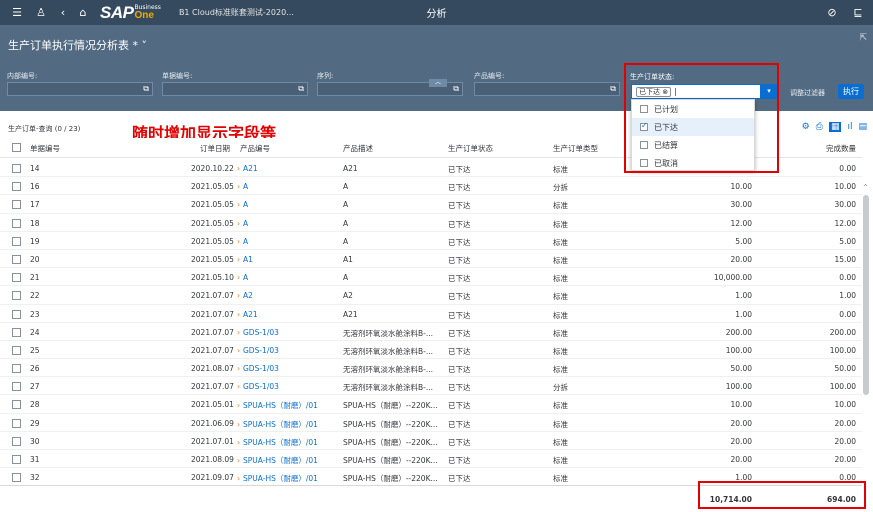  Describe the element at coordinates (806, 127) in the screenshot. I see `settings-icon: ⚙` at that location.